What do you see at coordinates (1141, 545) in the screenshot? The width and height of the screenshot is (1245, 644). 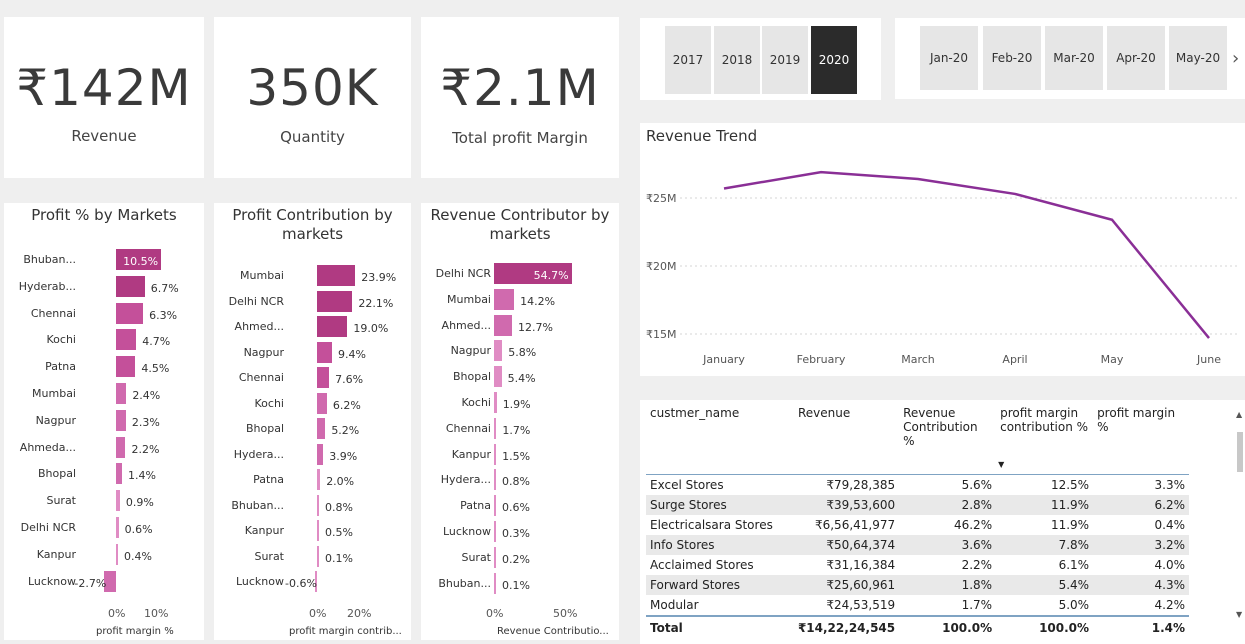 I see `table-cell: 3.2%` at bounding box center [1141, 545].